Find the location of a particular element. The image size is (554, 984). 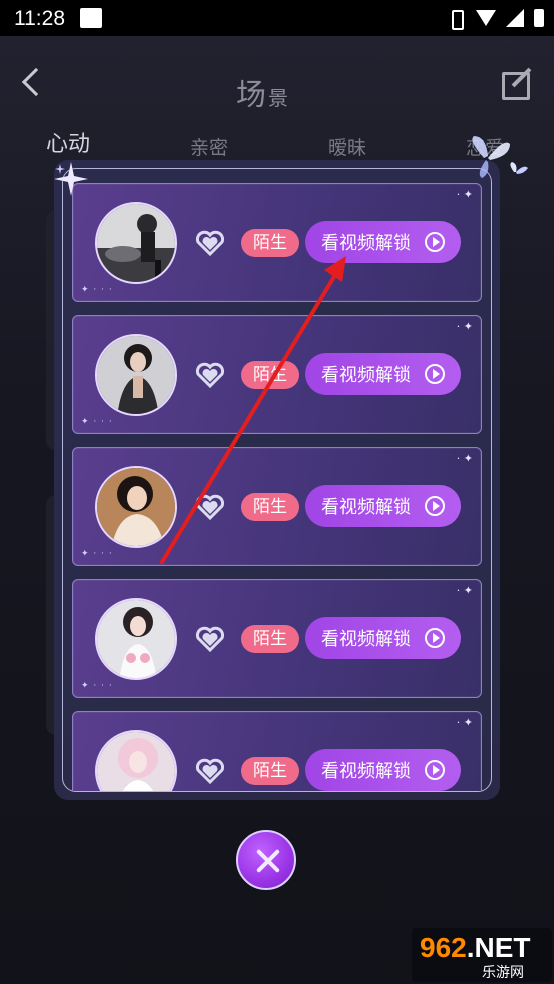

watermark: 962.NET 乐游网 is located at coordinates (482, 955).